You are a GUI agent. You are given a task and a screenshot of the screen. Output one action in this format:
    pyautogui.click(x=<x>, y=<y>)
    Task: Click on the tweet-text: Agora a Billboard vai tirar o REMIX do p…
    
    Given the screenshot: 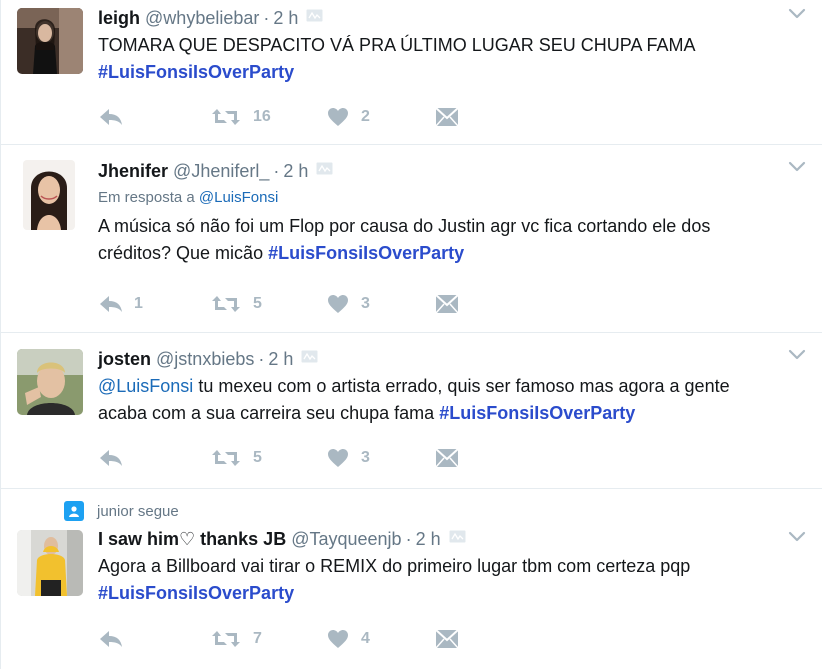 What is the action you would take?
    pyautogui.click(x=440, y=580)
    